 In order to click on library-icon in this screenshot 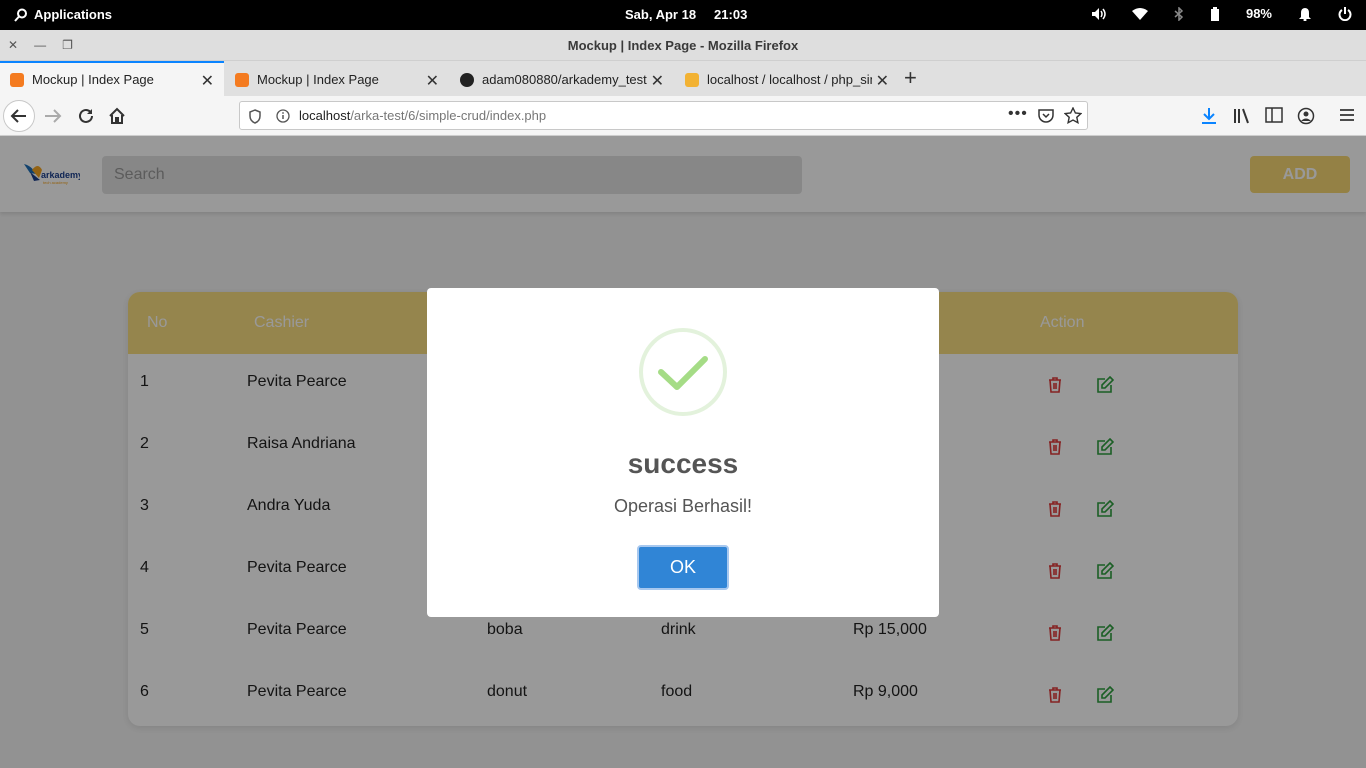, I will do `click(1242, 116)`.